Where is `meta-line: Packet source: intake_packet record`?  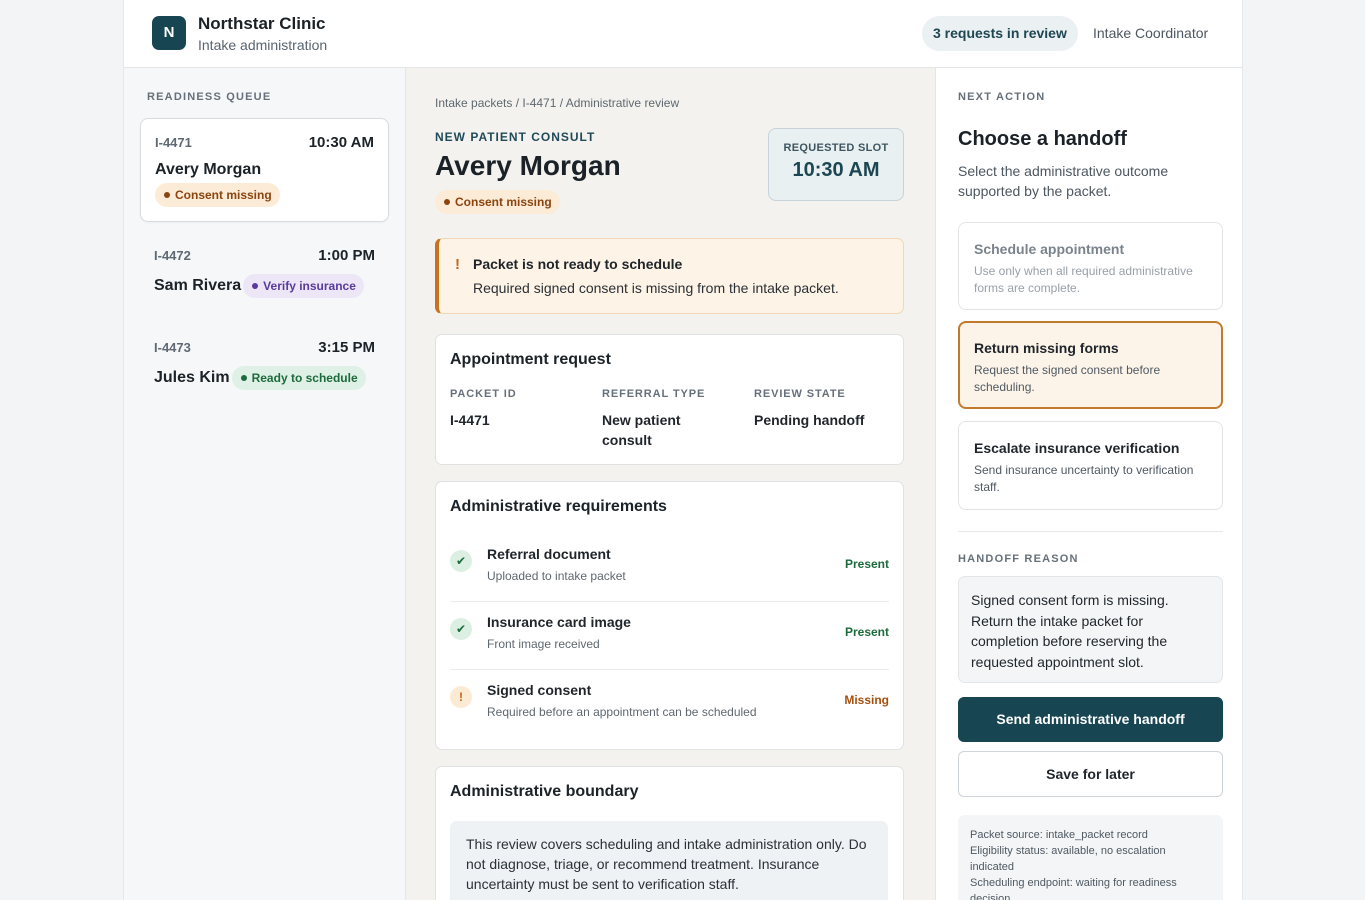 meta-line: Packet source: intake_packet record is located at coordinates (1059, 835).